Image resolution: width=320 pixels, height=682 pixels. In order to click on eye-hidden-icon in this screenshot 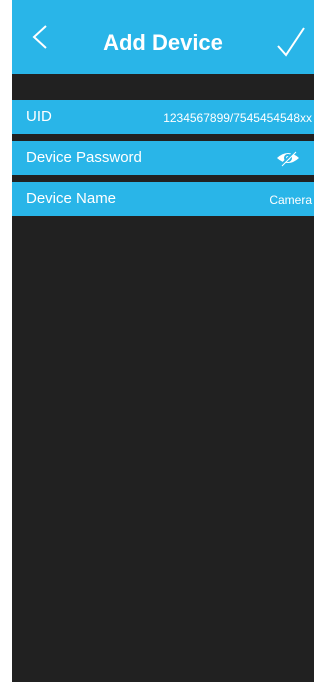, I will do `click(288, 158)`.